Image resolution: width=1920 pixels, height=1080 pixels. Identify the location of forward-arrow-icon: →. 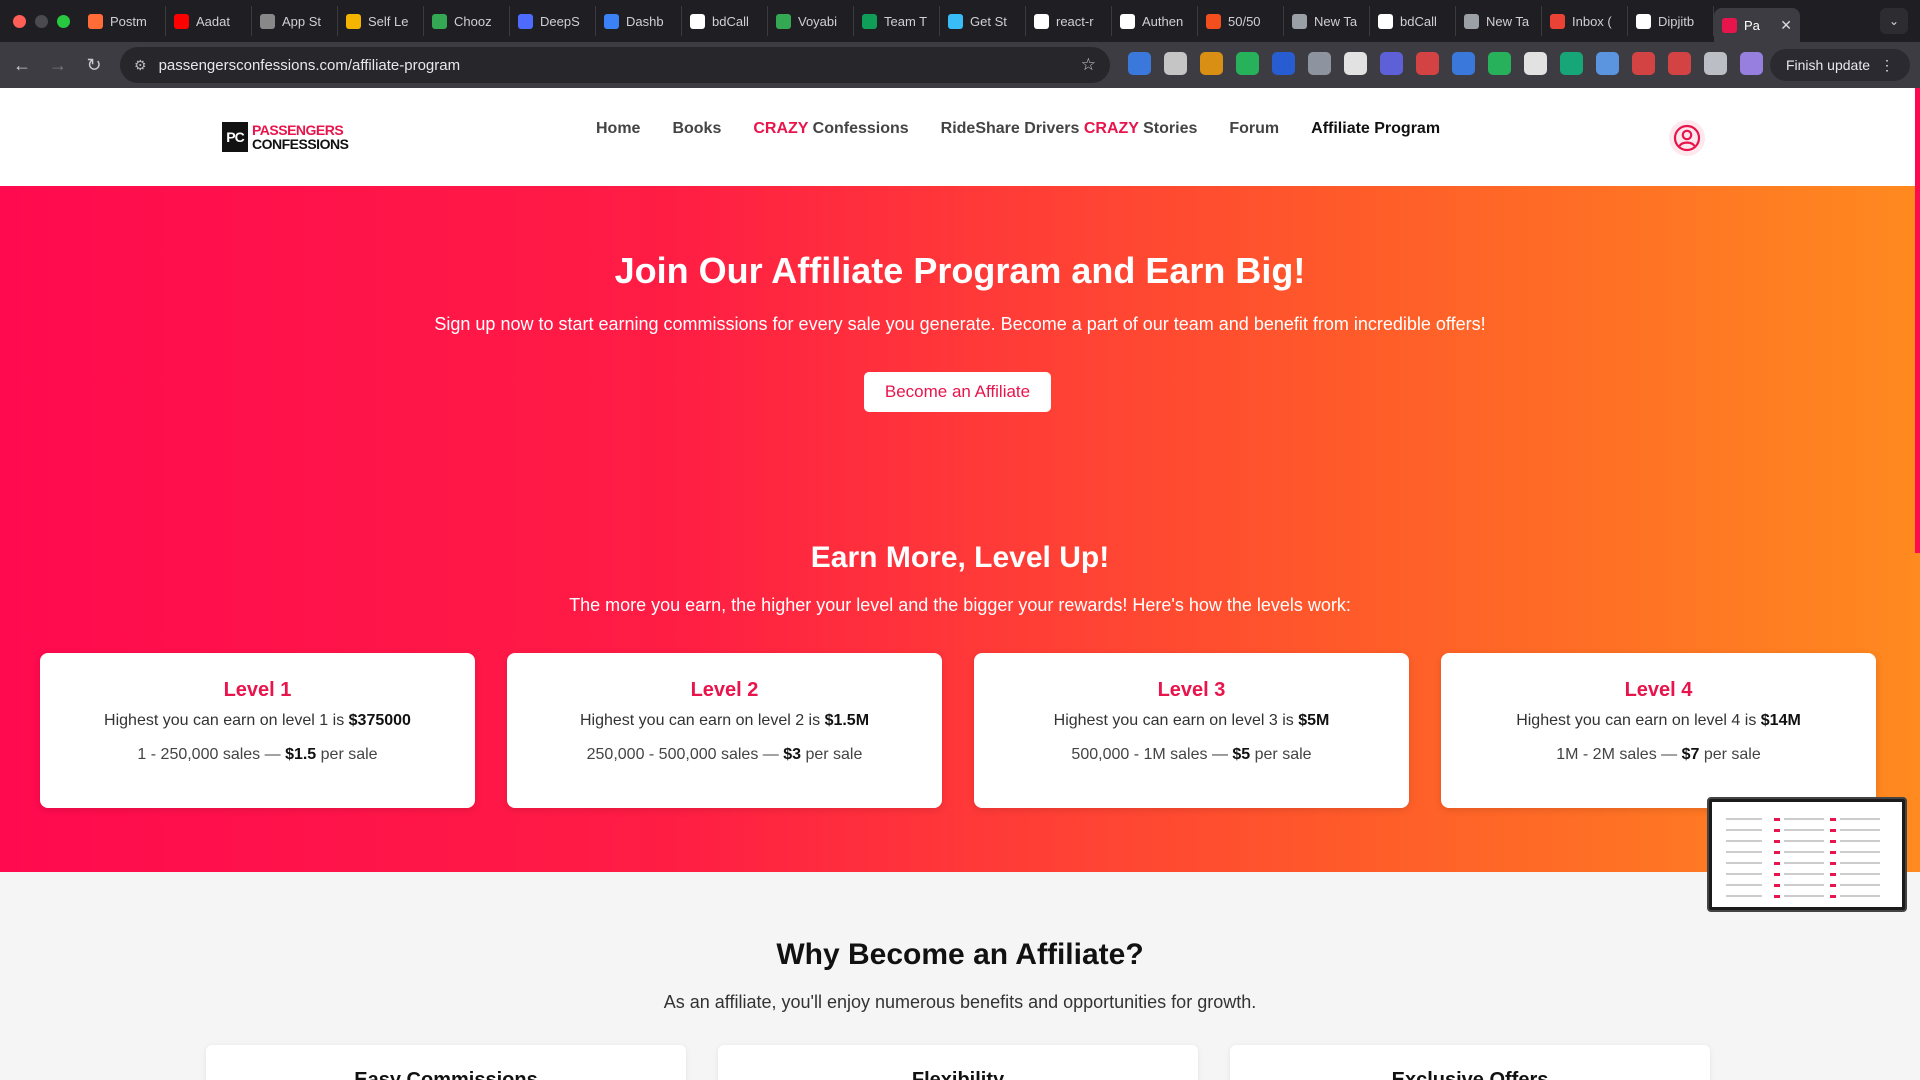
(58, 65).